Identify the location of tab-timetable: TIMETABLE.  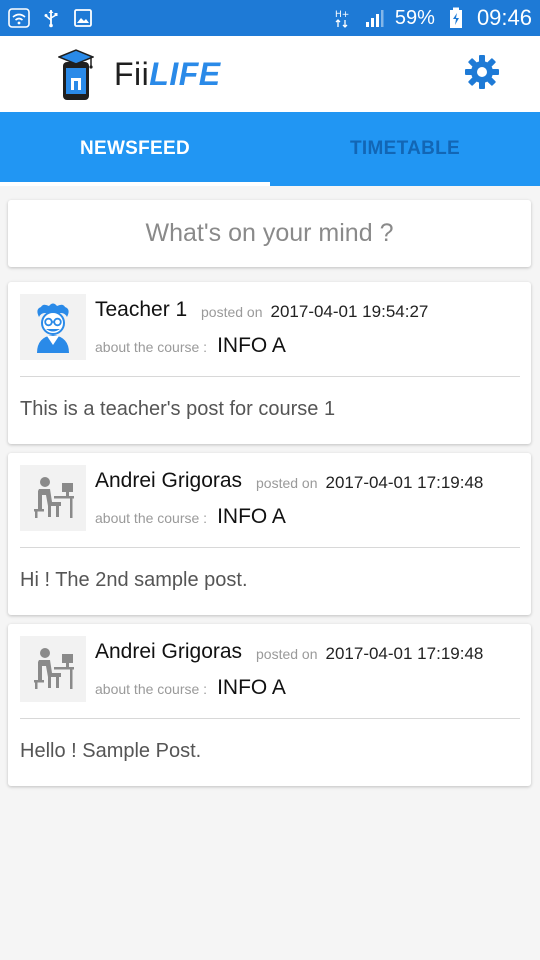
(405, 149).